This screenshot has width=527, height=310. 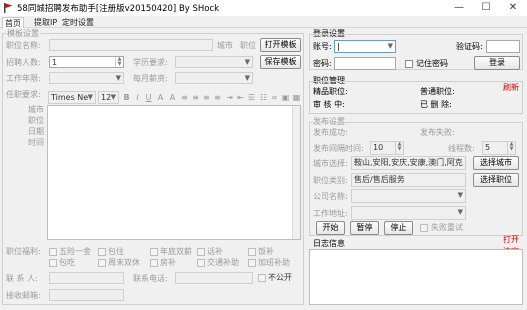 I want to click on category-input: 售后/售后服务, so click(x=408, y=180).